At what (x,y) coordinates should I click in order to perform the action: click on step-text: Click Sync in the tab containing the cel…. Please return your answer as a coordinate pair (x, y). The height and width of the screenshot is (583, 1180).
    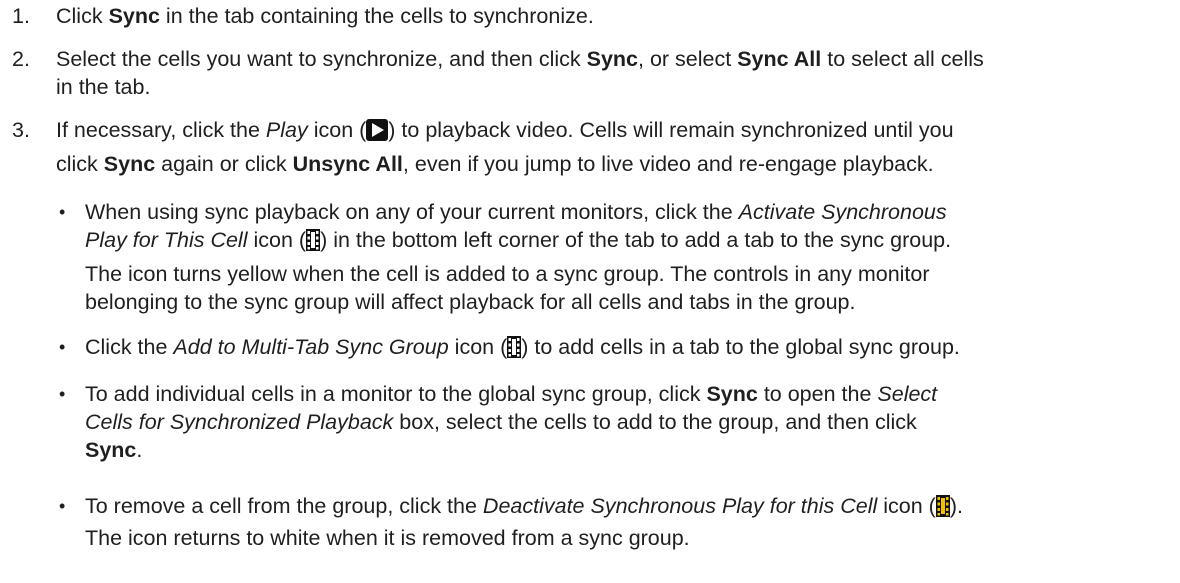
    Looking at the image, I should click on (325, 16).